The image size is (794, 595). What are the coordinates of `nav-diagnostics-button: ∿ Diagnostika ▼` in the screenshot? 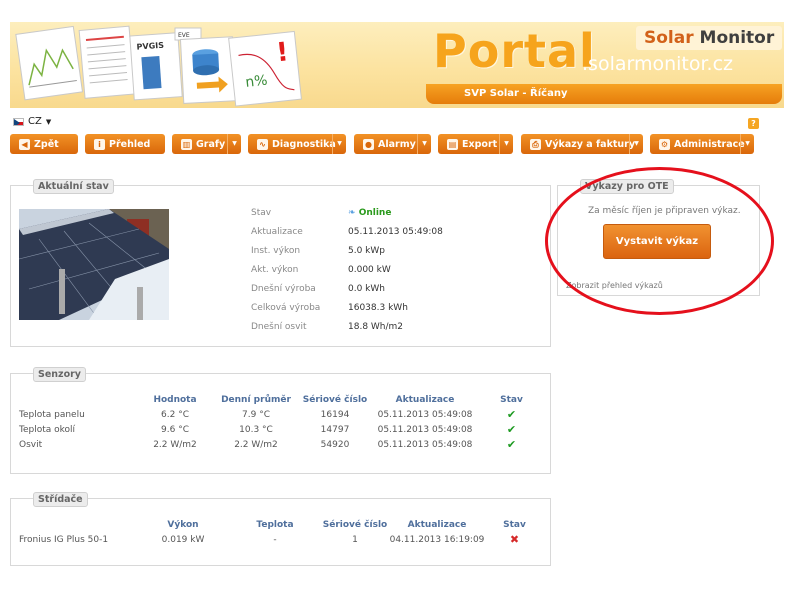 It's located at (297, 144).